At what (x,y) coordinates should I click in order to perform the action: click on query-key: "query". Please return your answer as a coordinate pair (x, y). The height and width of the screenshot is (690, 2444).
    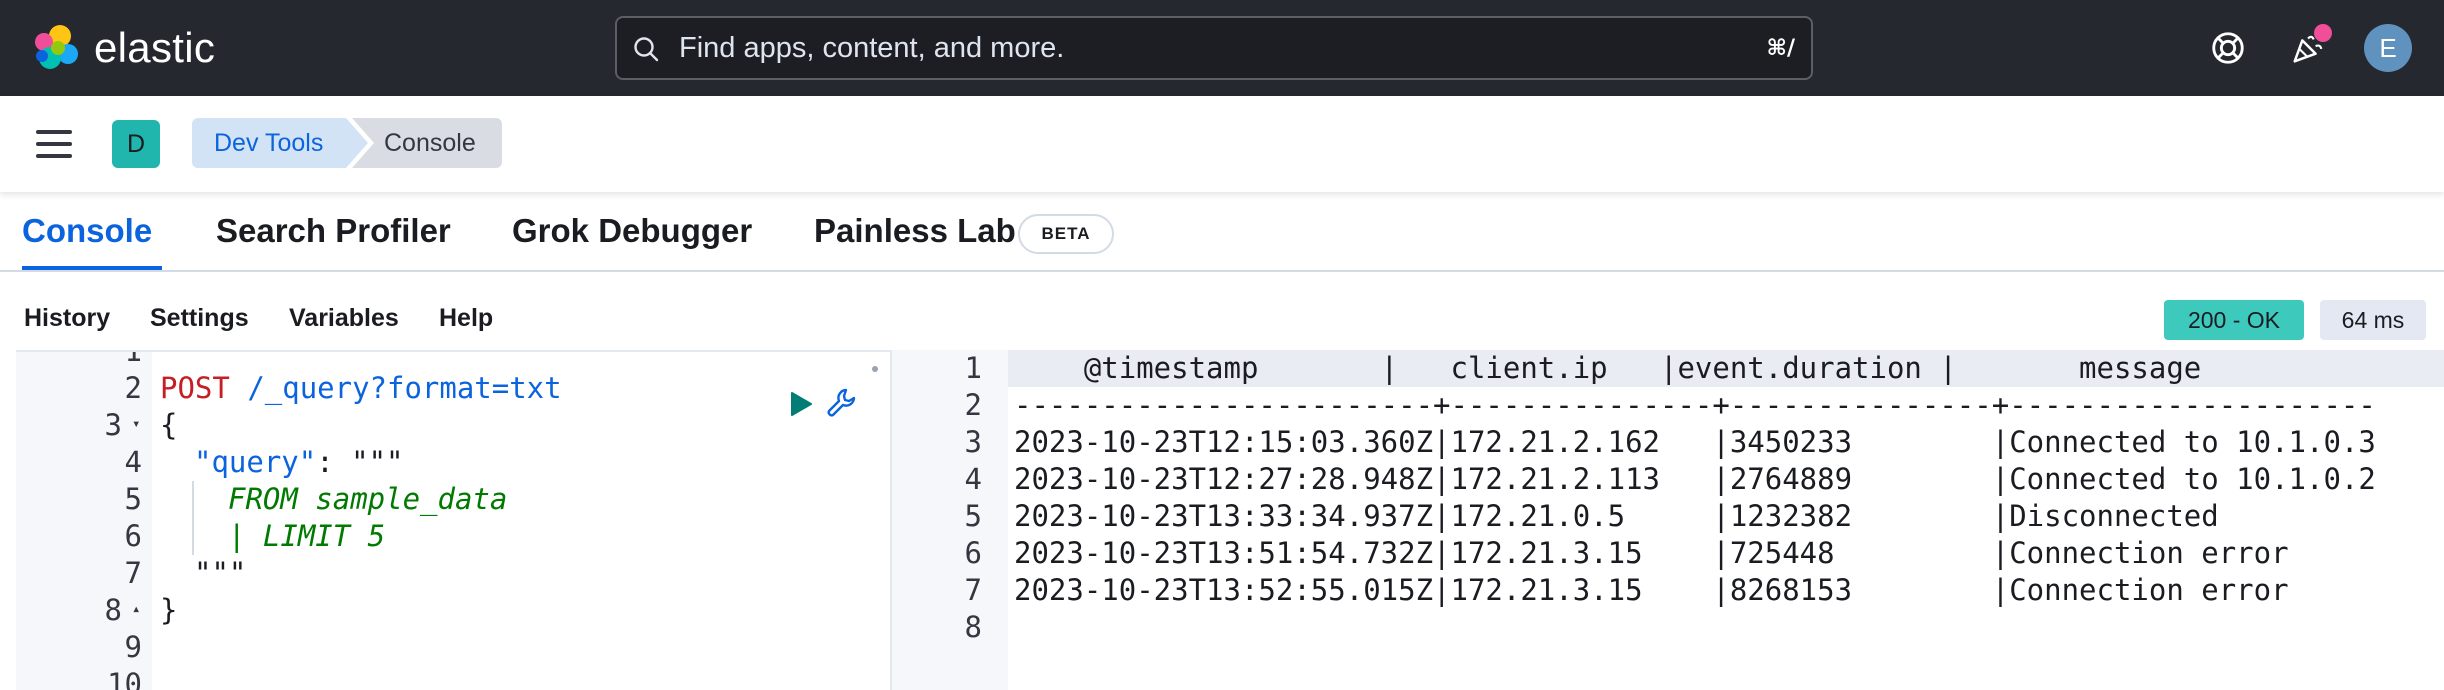
    Looking at the image, I should click on (255, 462).